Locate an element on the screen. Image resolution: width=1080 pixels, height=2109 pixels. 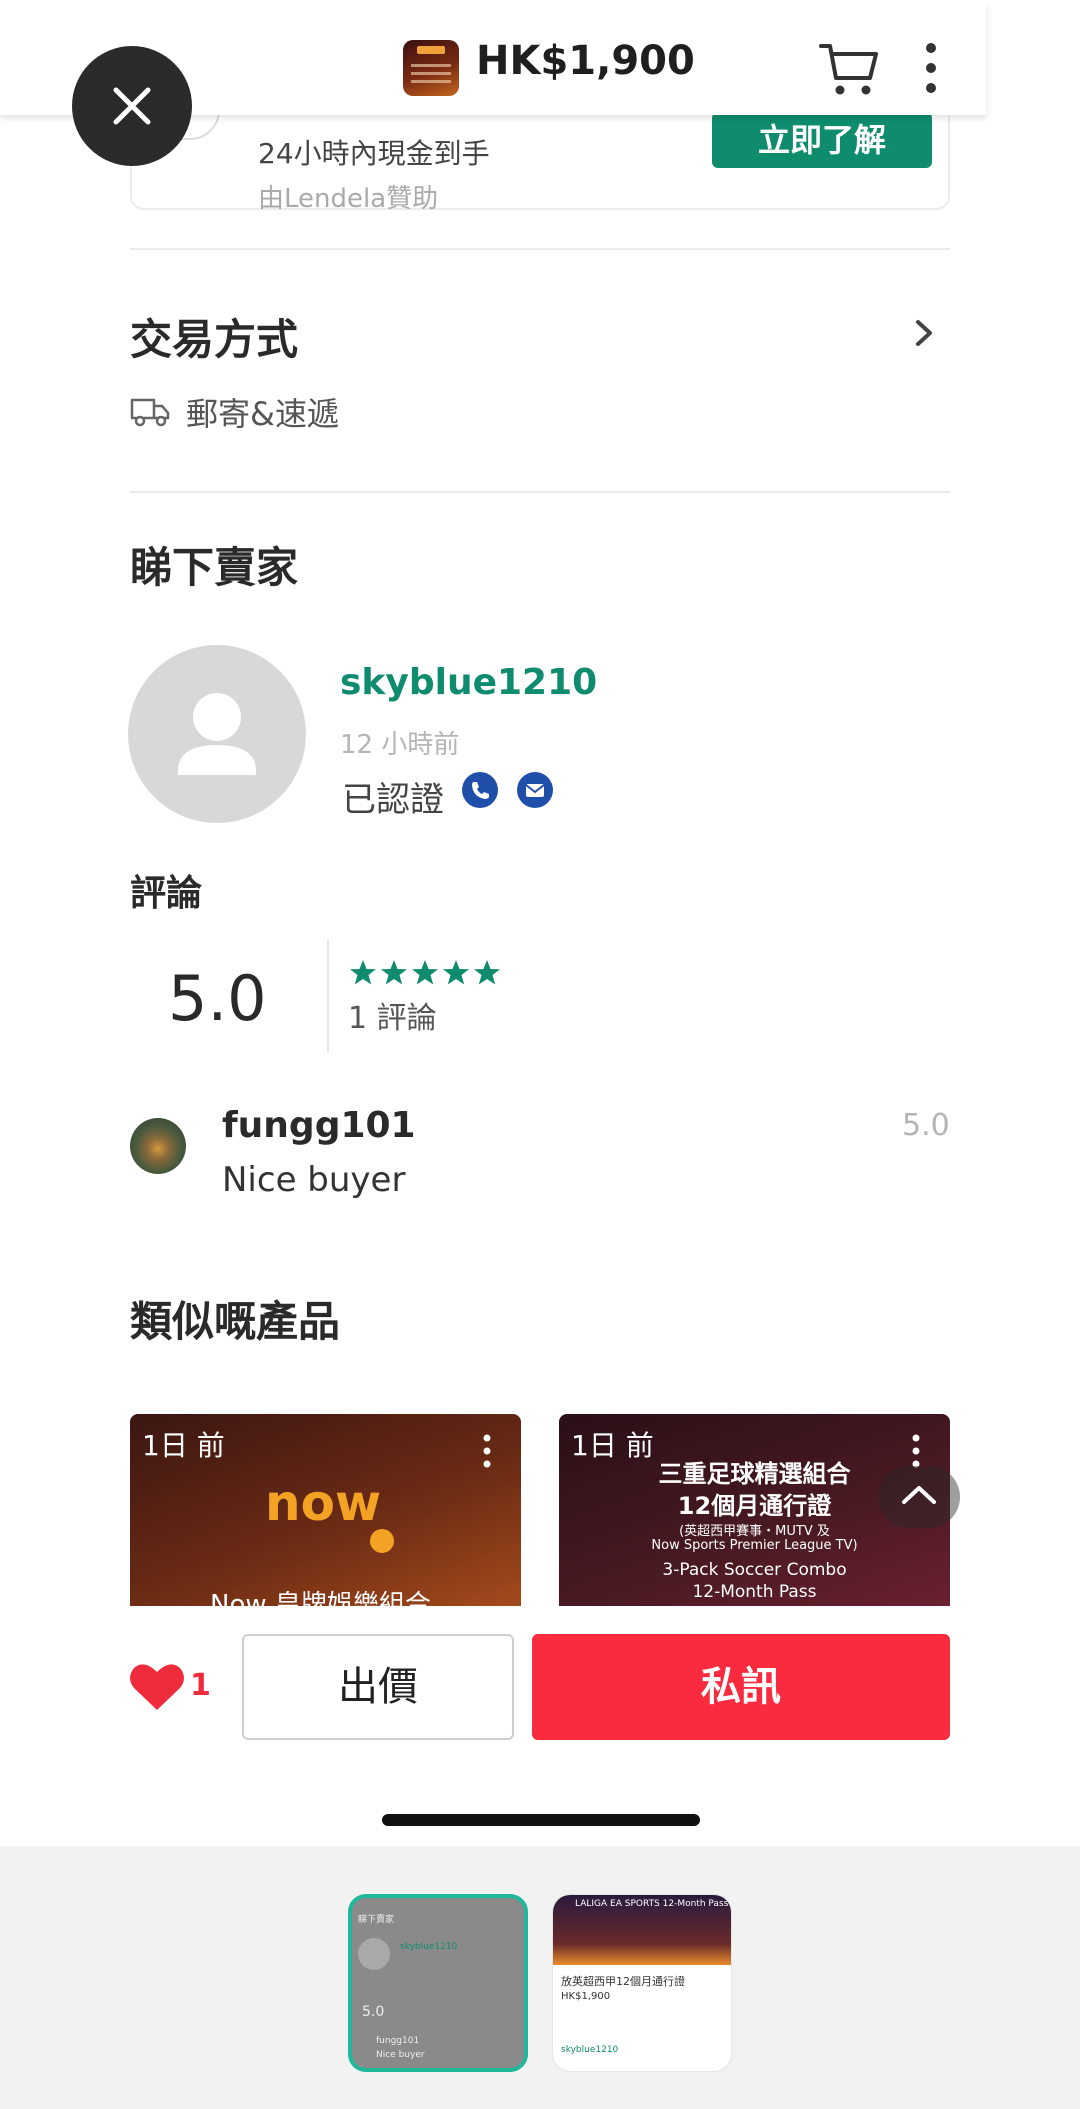
delivery-truck-icon is located at coordinates (150, 412).